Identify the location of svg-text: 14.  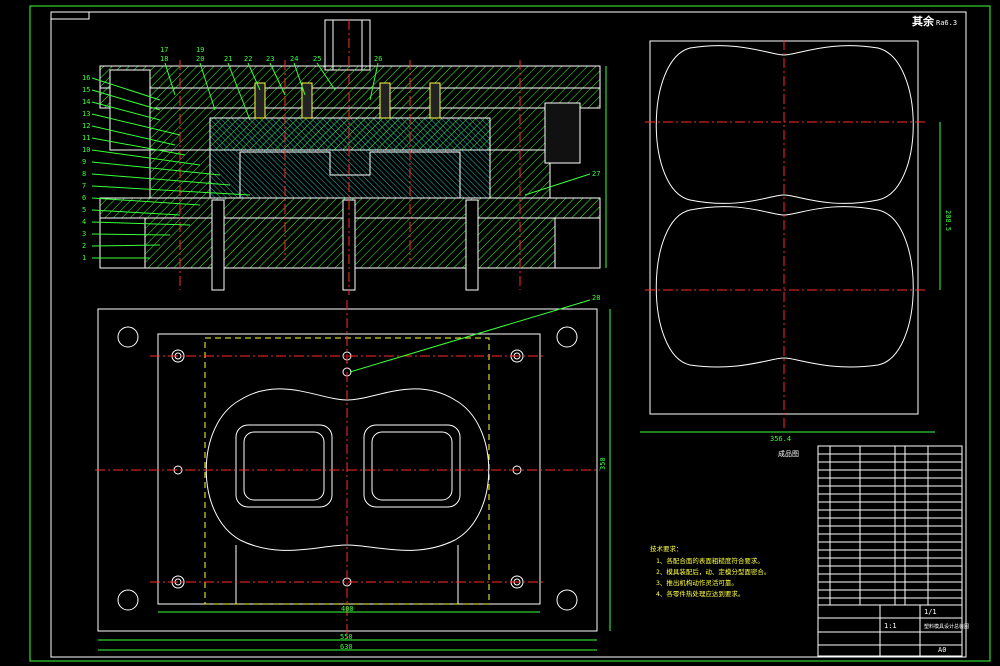
(86, 102).